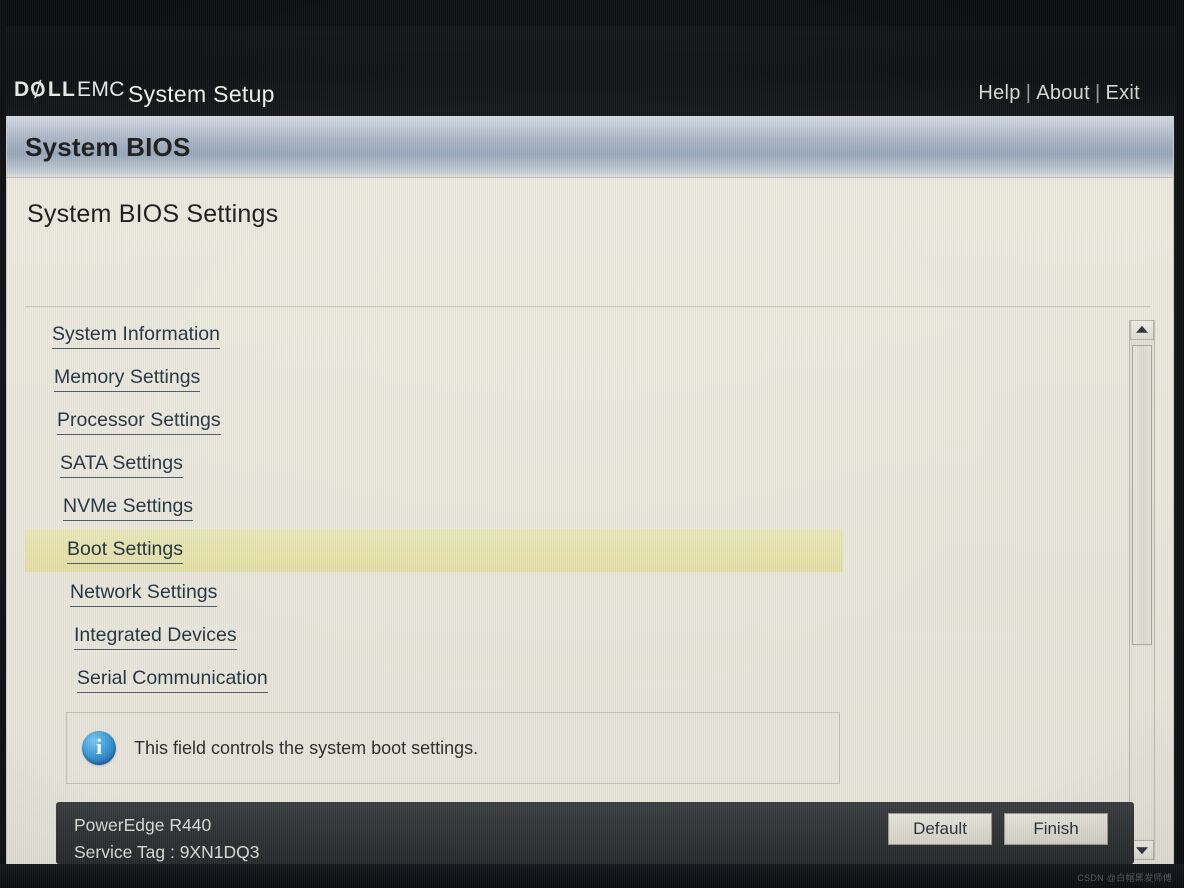 Image resolution: width=1184 pixels, height=888 pixels. Describe the element at coordinates (590, 147) in the screenshot. I see `system-bios-title-bar: System BIOS` at that location.